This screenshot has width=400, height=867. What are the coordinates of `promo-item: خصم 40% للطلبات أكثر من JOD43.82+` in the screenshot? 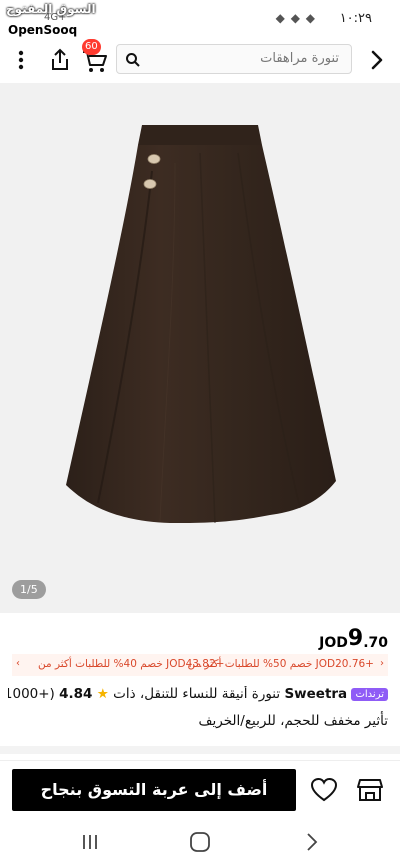 It's located at (131, 664).